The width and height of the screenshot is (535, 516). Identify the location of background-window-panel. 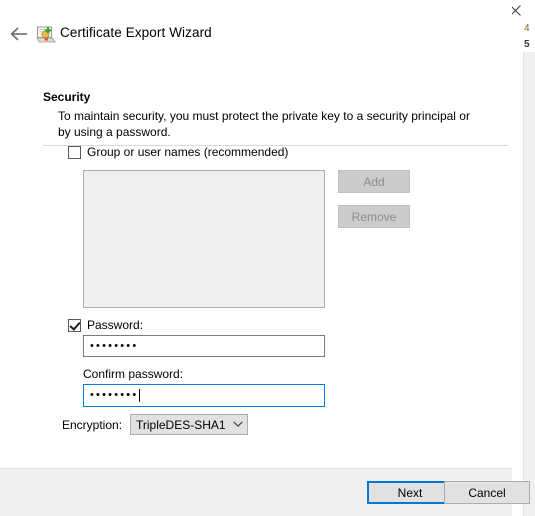
(529, 284).